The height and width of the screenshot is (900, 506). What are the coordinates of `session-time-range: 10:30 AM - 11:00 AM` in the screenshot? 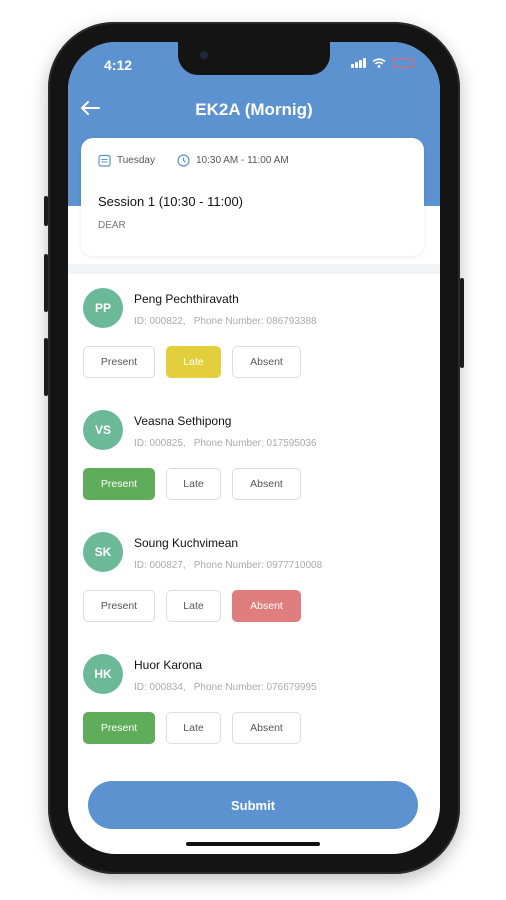 It's located at (242, 160).